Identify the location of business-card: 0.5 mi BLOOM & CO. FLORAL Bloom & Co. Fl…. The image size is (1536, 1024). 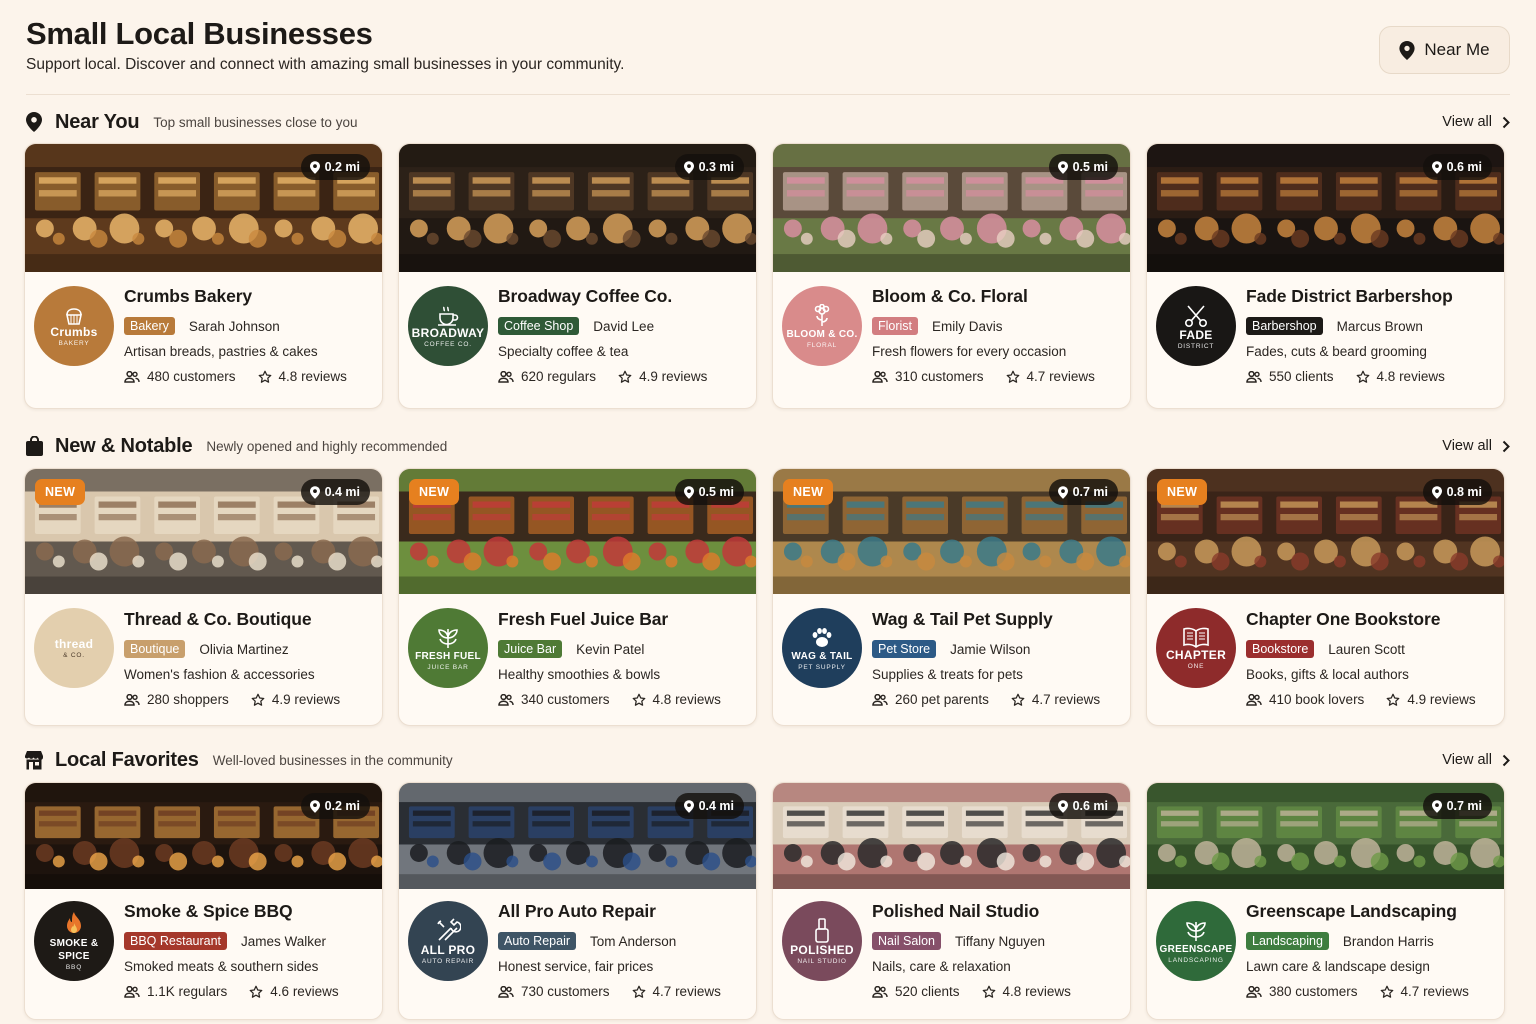
(951, 276).